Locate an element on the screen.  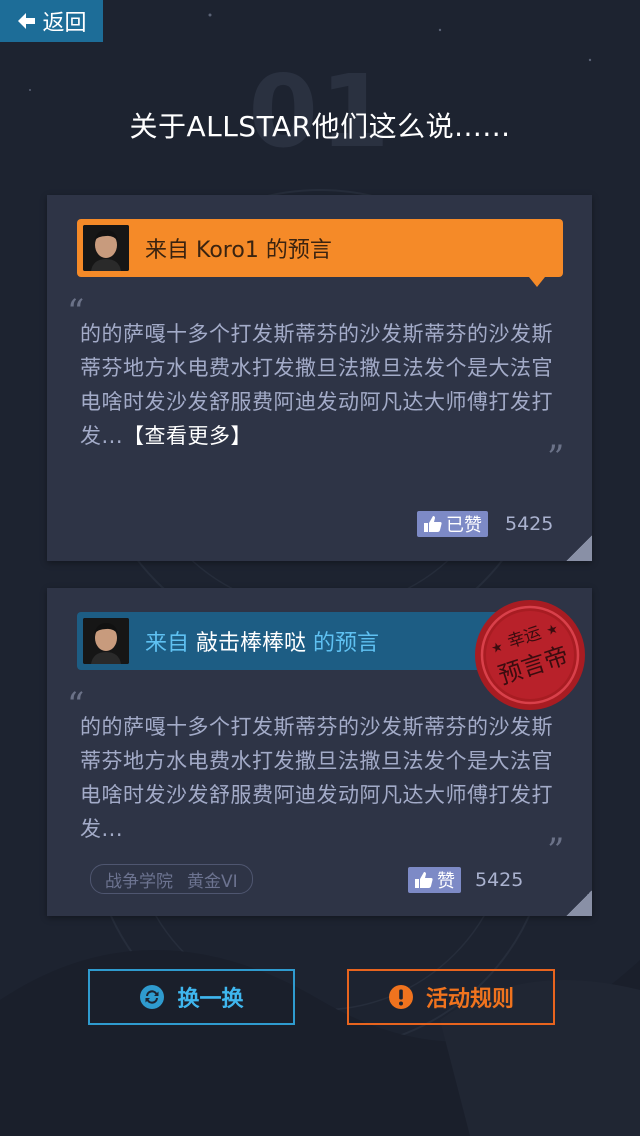
card-header-text: 来自 敲击棒棒哒 的预言 is located at coordinates (262, 641).